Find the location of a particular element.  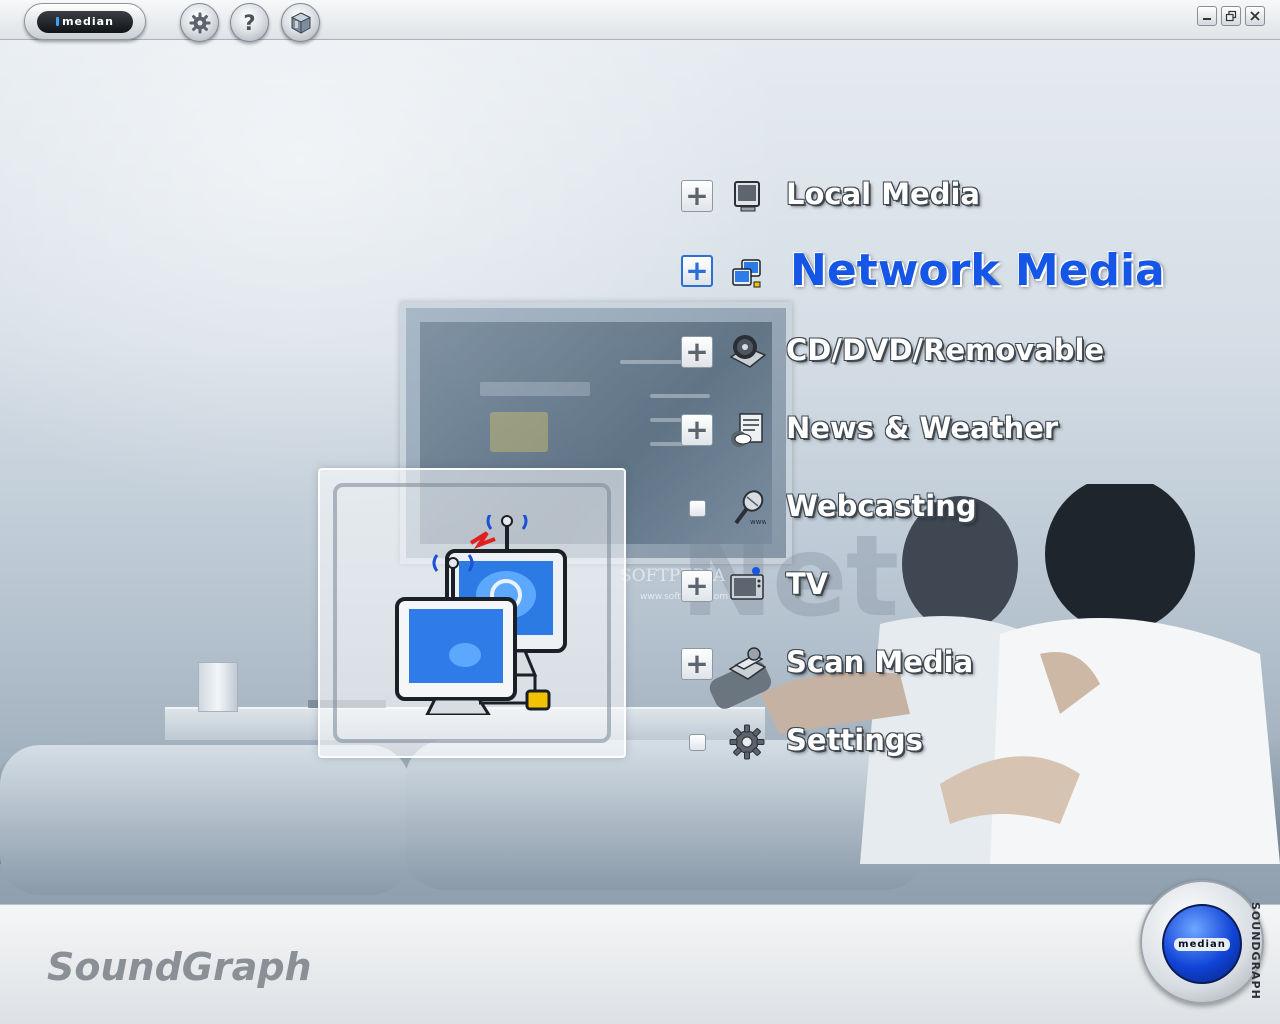

menu-item-news-weather: + News & Weather is located at coordinates (960, 429).